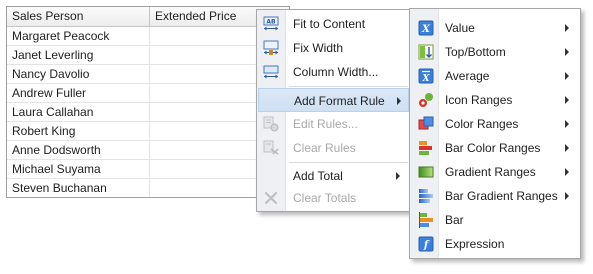 This screenshot has height=274, width=593. I want to click on table-row: Margaret Peacock, so click(148, 36).